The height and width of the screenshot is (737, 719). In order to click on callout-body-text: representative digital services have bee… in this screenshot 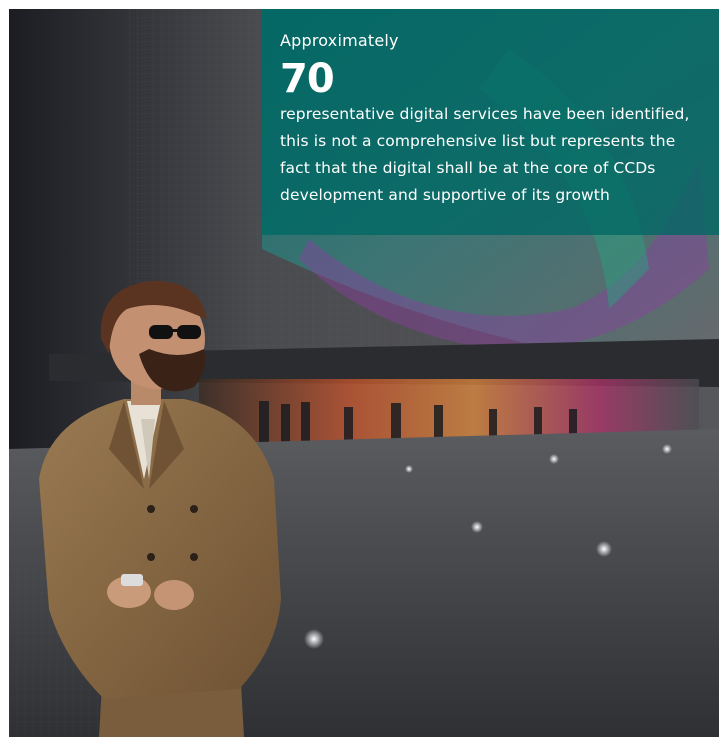, I will do `click(485, 154)`.